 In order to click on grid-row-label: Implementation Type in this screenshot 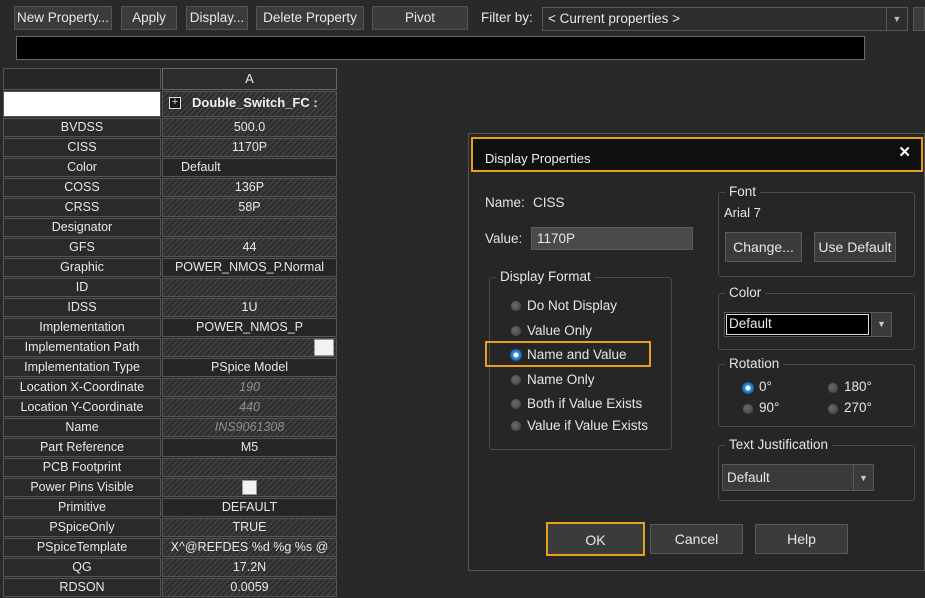, I will do `click(82, 367)`.